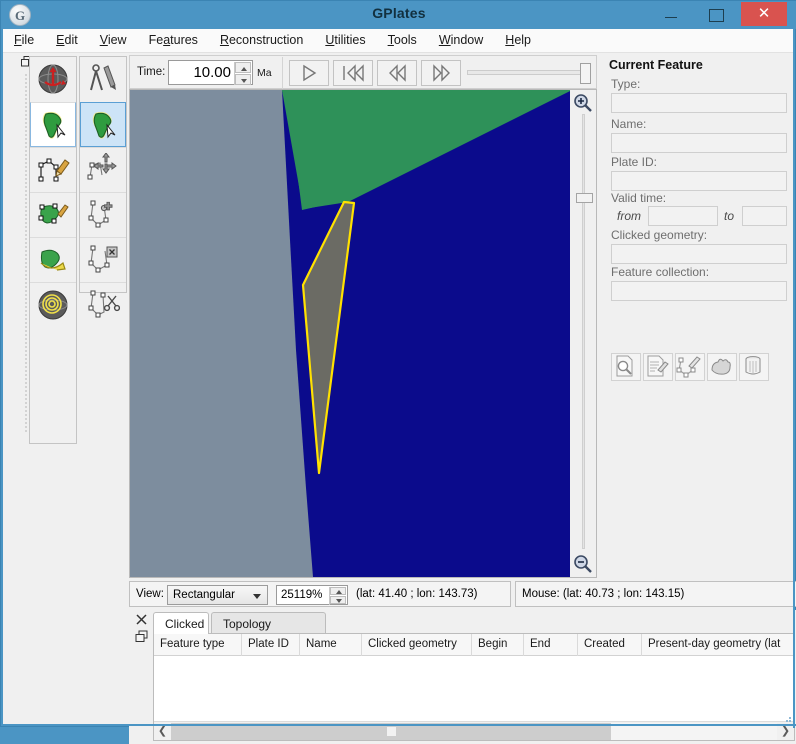  What do you see at coordinates (610, 645) in the screenshot?
I see `column-header-created: Created` at bounding box center [610, 645].